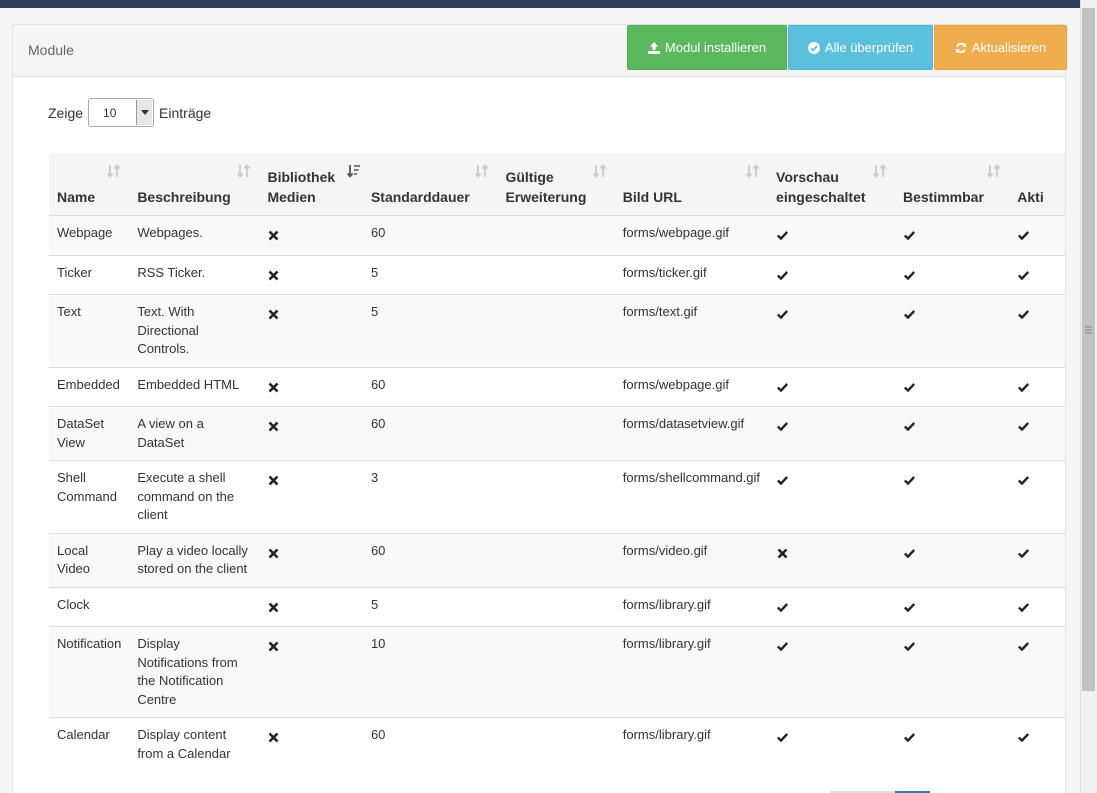 This screenshot has width=1097, height=793. What do you see at coordinates (194, 433) in the screenshot?
I see `cell-description: A view on a DataSet` at bounding box center [194, 433].